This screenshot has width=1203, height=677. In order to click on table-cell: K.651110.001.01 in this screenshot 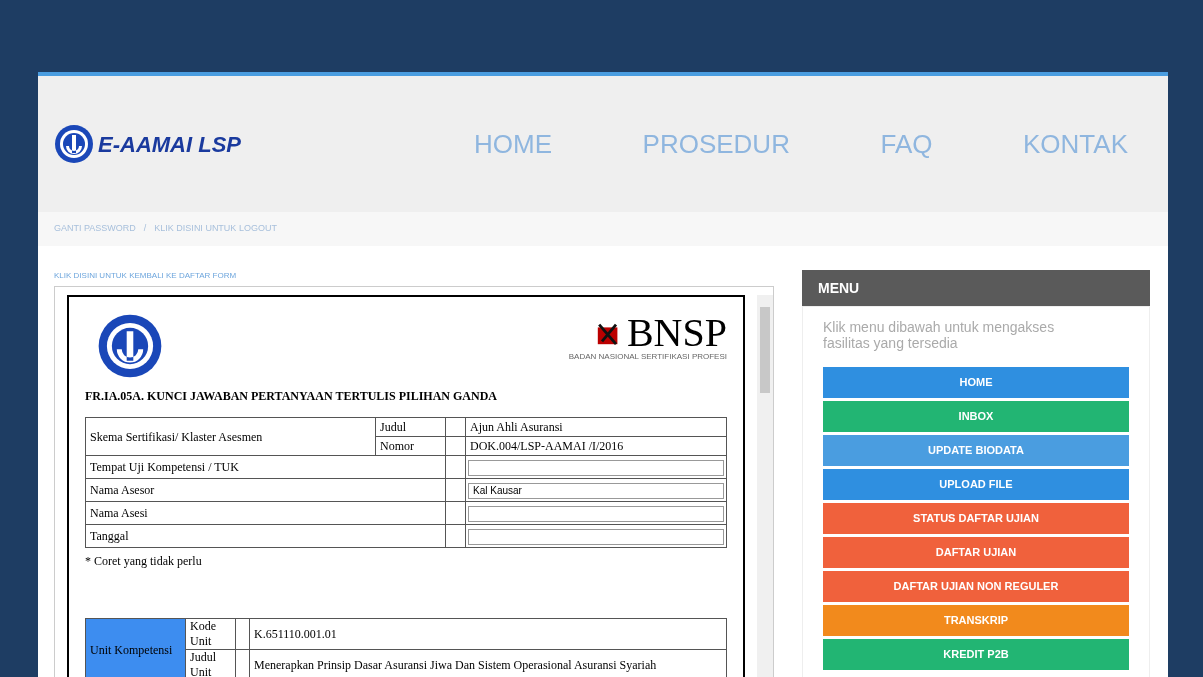, I will do `click(488, 634)`.